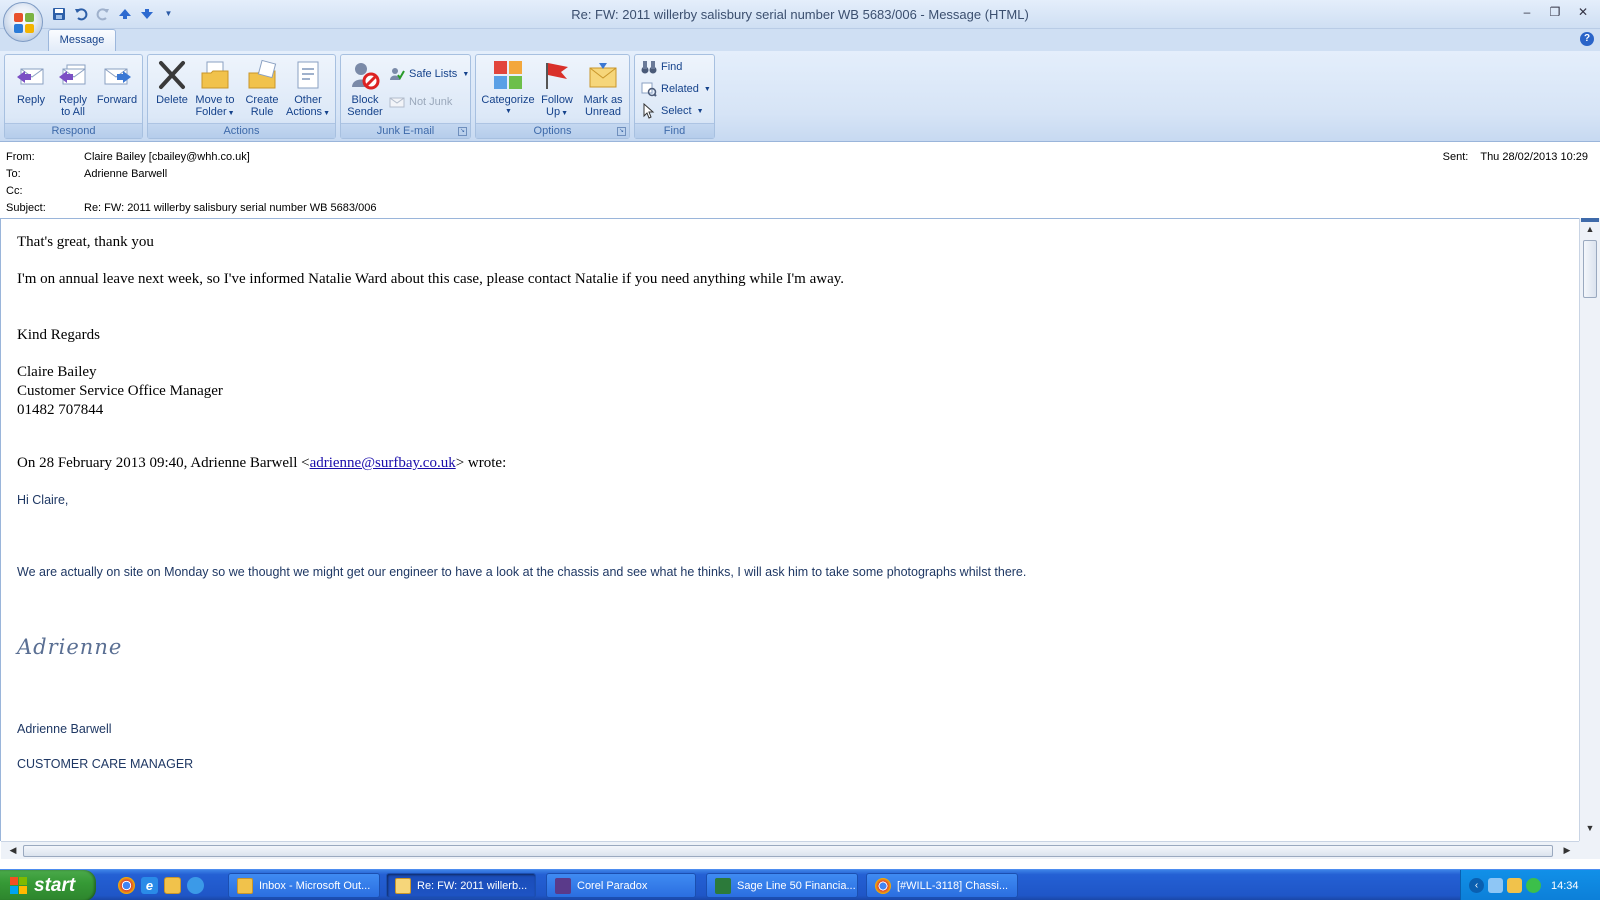 Image resolution: width=1600 pixels, height=900 pixels. Describe the element at coordinates (800, 40) in the screenshot. I see `ribbon-tab-row: Message ?` at that location.